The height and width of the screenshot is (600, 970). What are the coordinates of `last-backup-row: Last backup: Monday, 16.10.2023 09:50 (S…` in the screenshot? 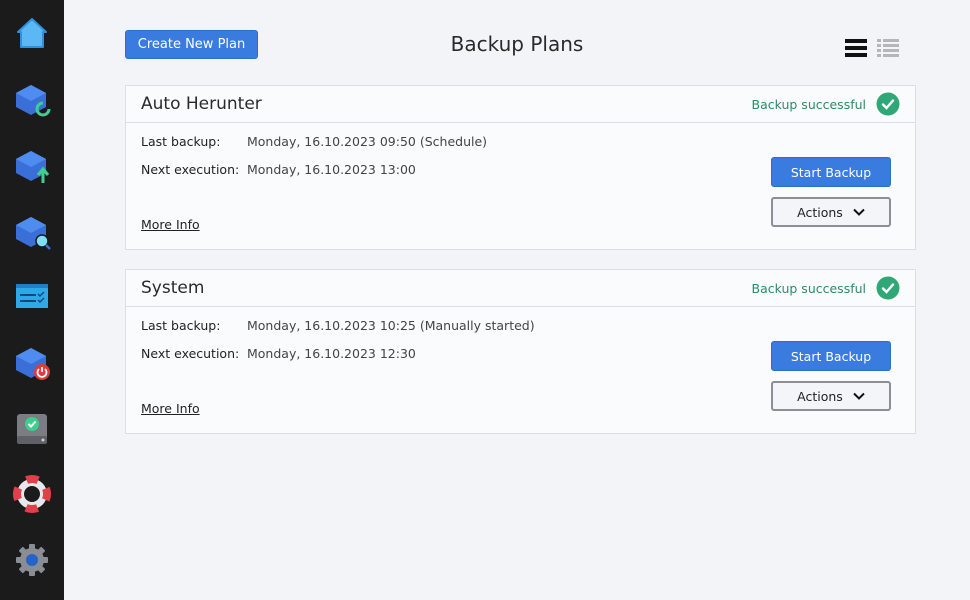 It's located at (314, 141).